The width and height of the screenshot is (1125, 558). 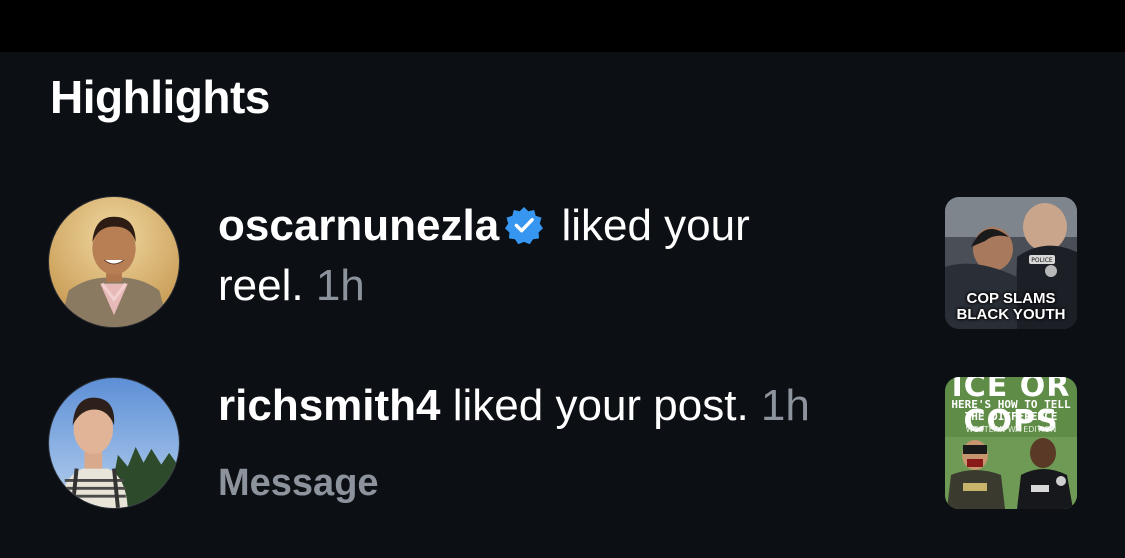 What do you see at coordinates (1011, 314) in the screenshot?
I see `caption-line: BLACK YOUTH` at bounding box center [1011, 314].